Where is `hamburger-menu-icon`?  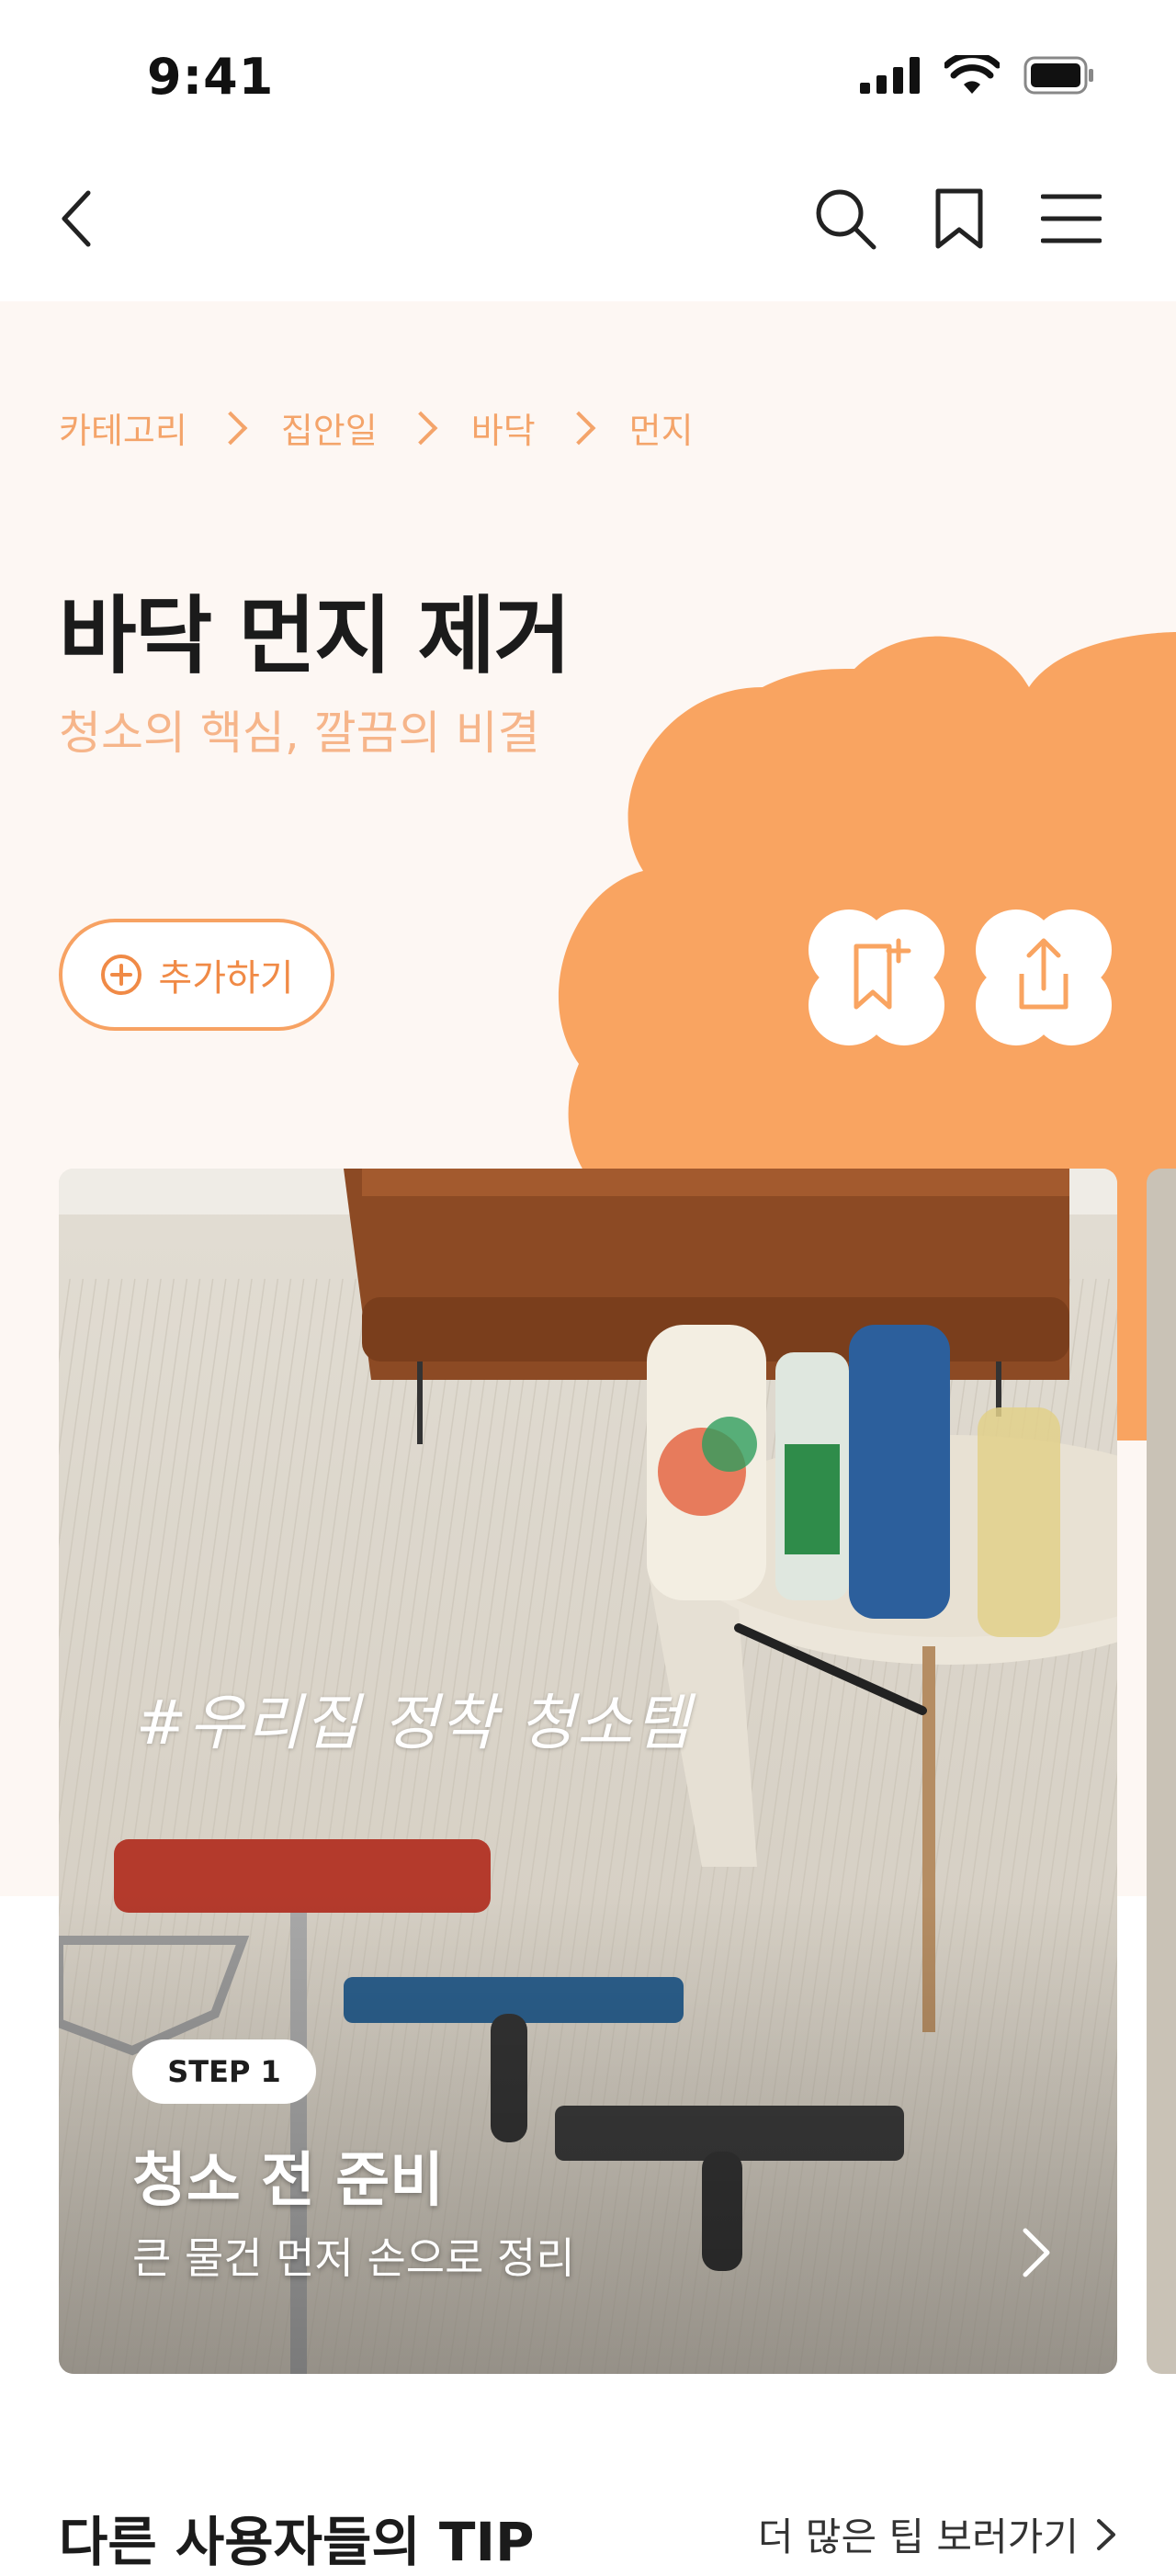 hamburger-menu-icon is located at coordinates (1071, 218).